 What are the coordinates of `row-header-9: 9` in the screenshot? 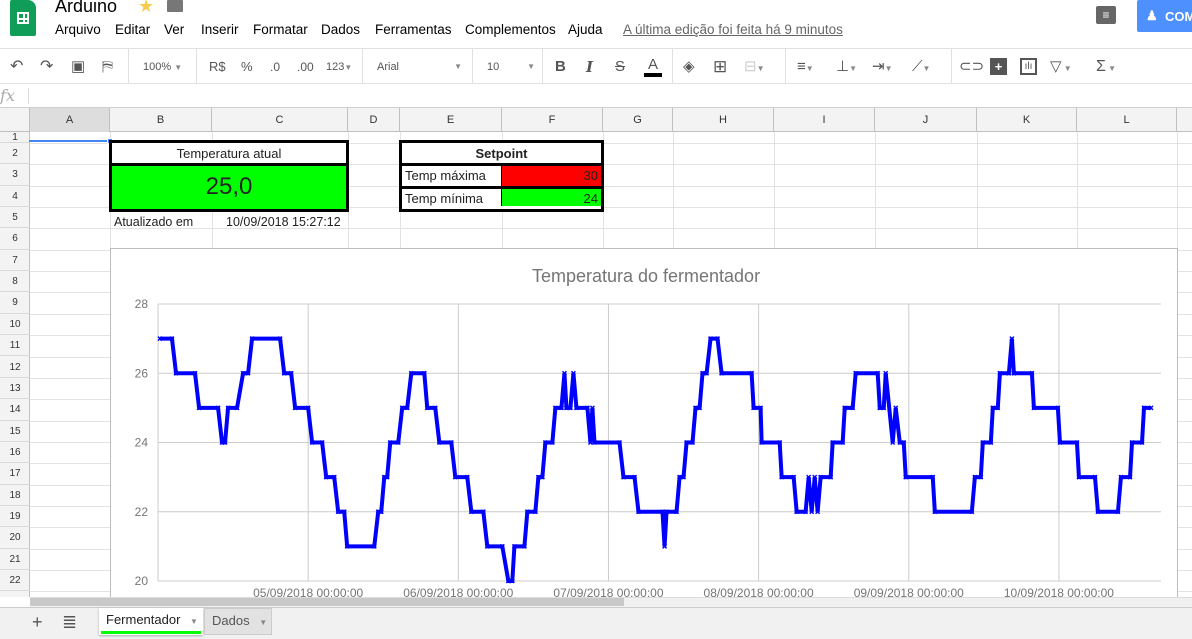 It's located at (15, 303).